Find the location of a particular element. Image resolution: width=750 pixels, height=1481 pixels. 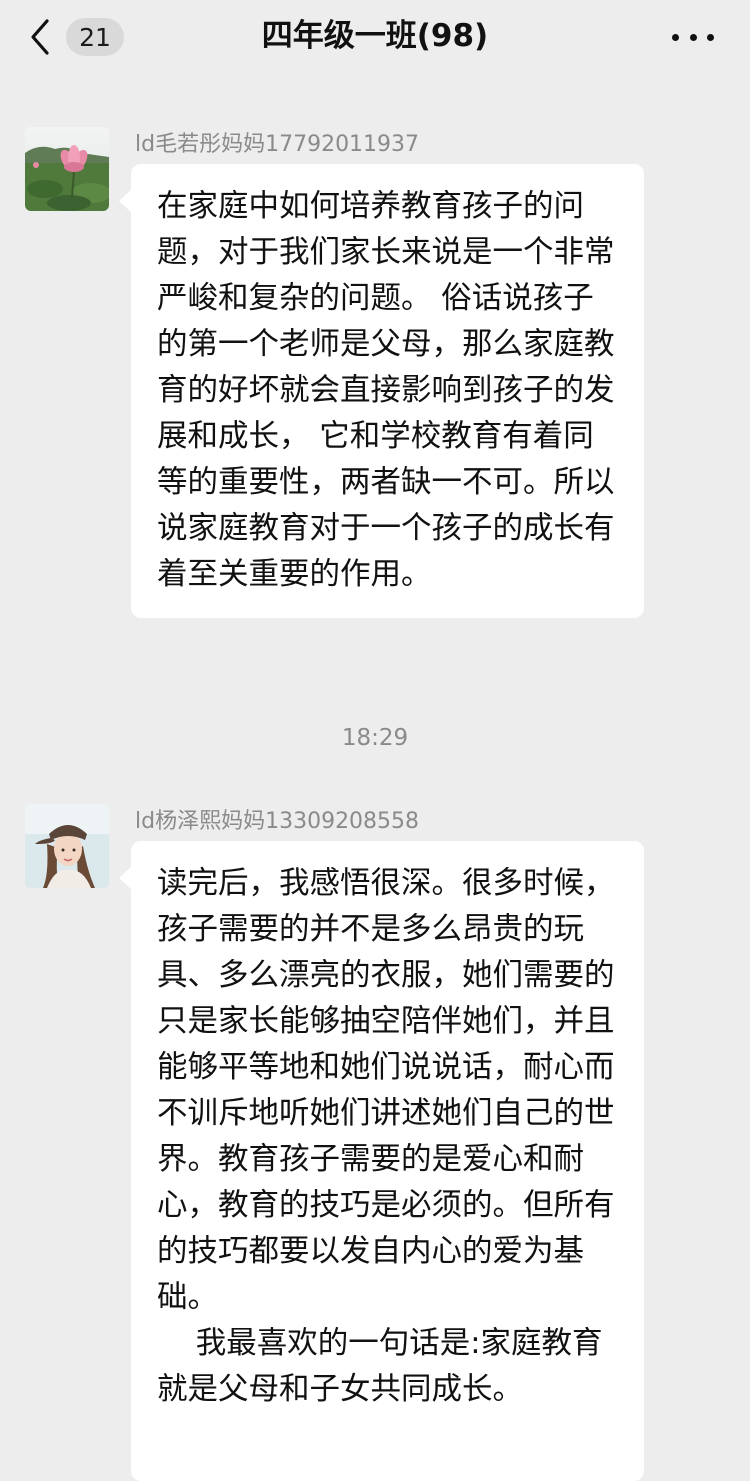

timestamp: 18:29 is located at coordinates (375, 738).